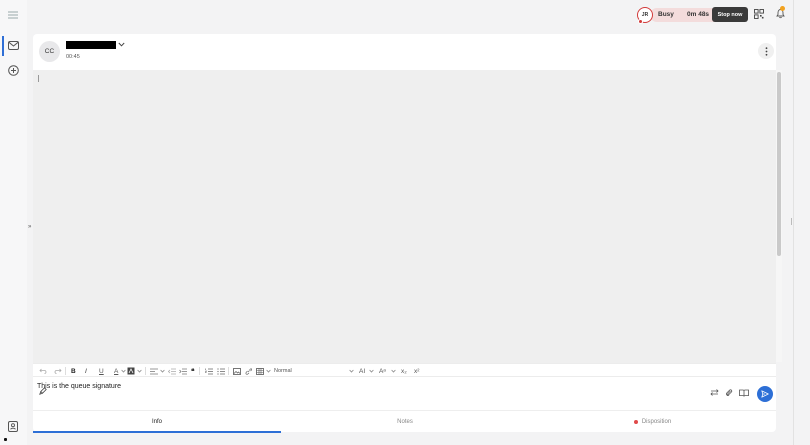  What do you see at coordinates (780, 12) in the screenshot?
I see `bell-icon` at bounding box center [780, 12].